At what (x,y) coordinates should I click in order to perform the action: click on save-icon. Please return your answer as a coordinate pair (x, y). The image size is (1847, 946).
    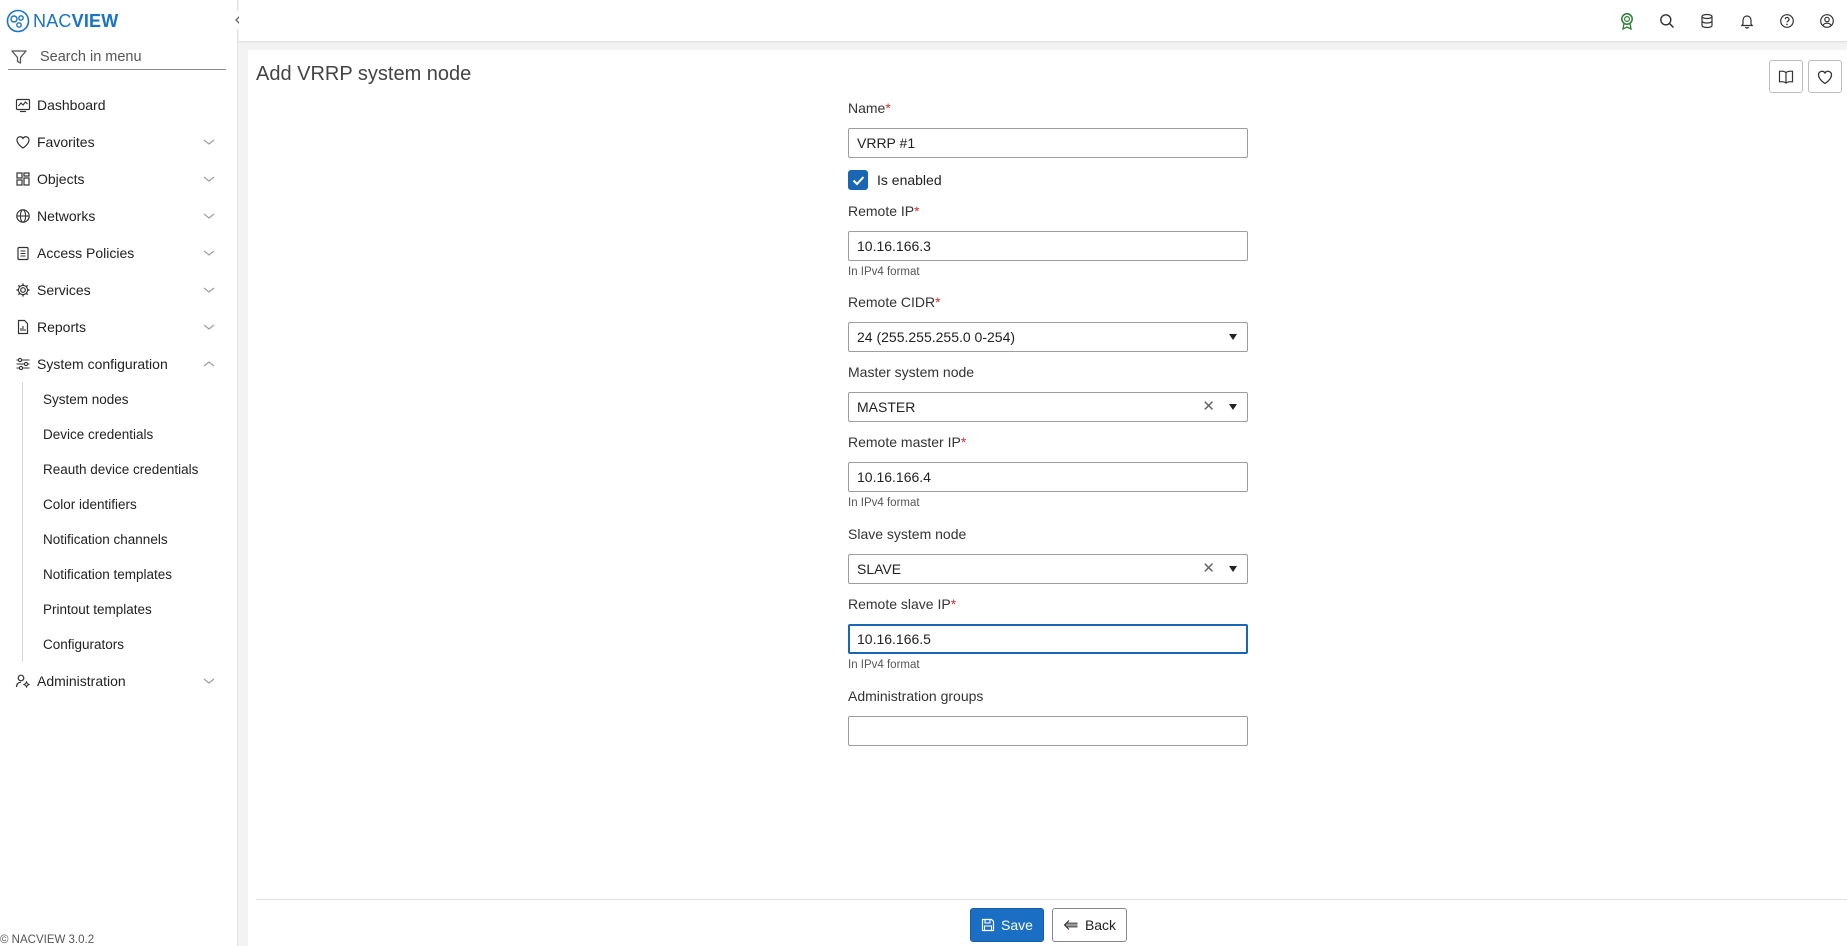
    Looking at the image, I should click on (988, 925).